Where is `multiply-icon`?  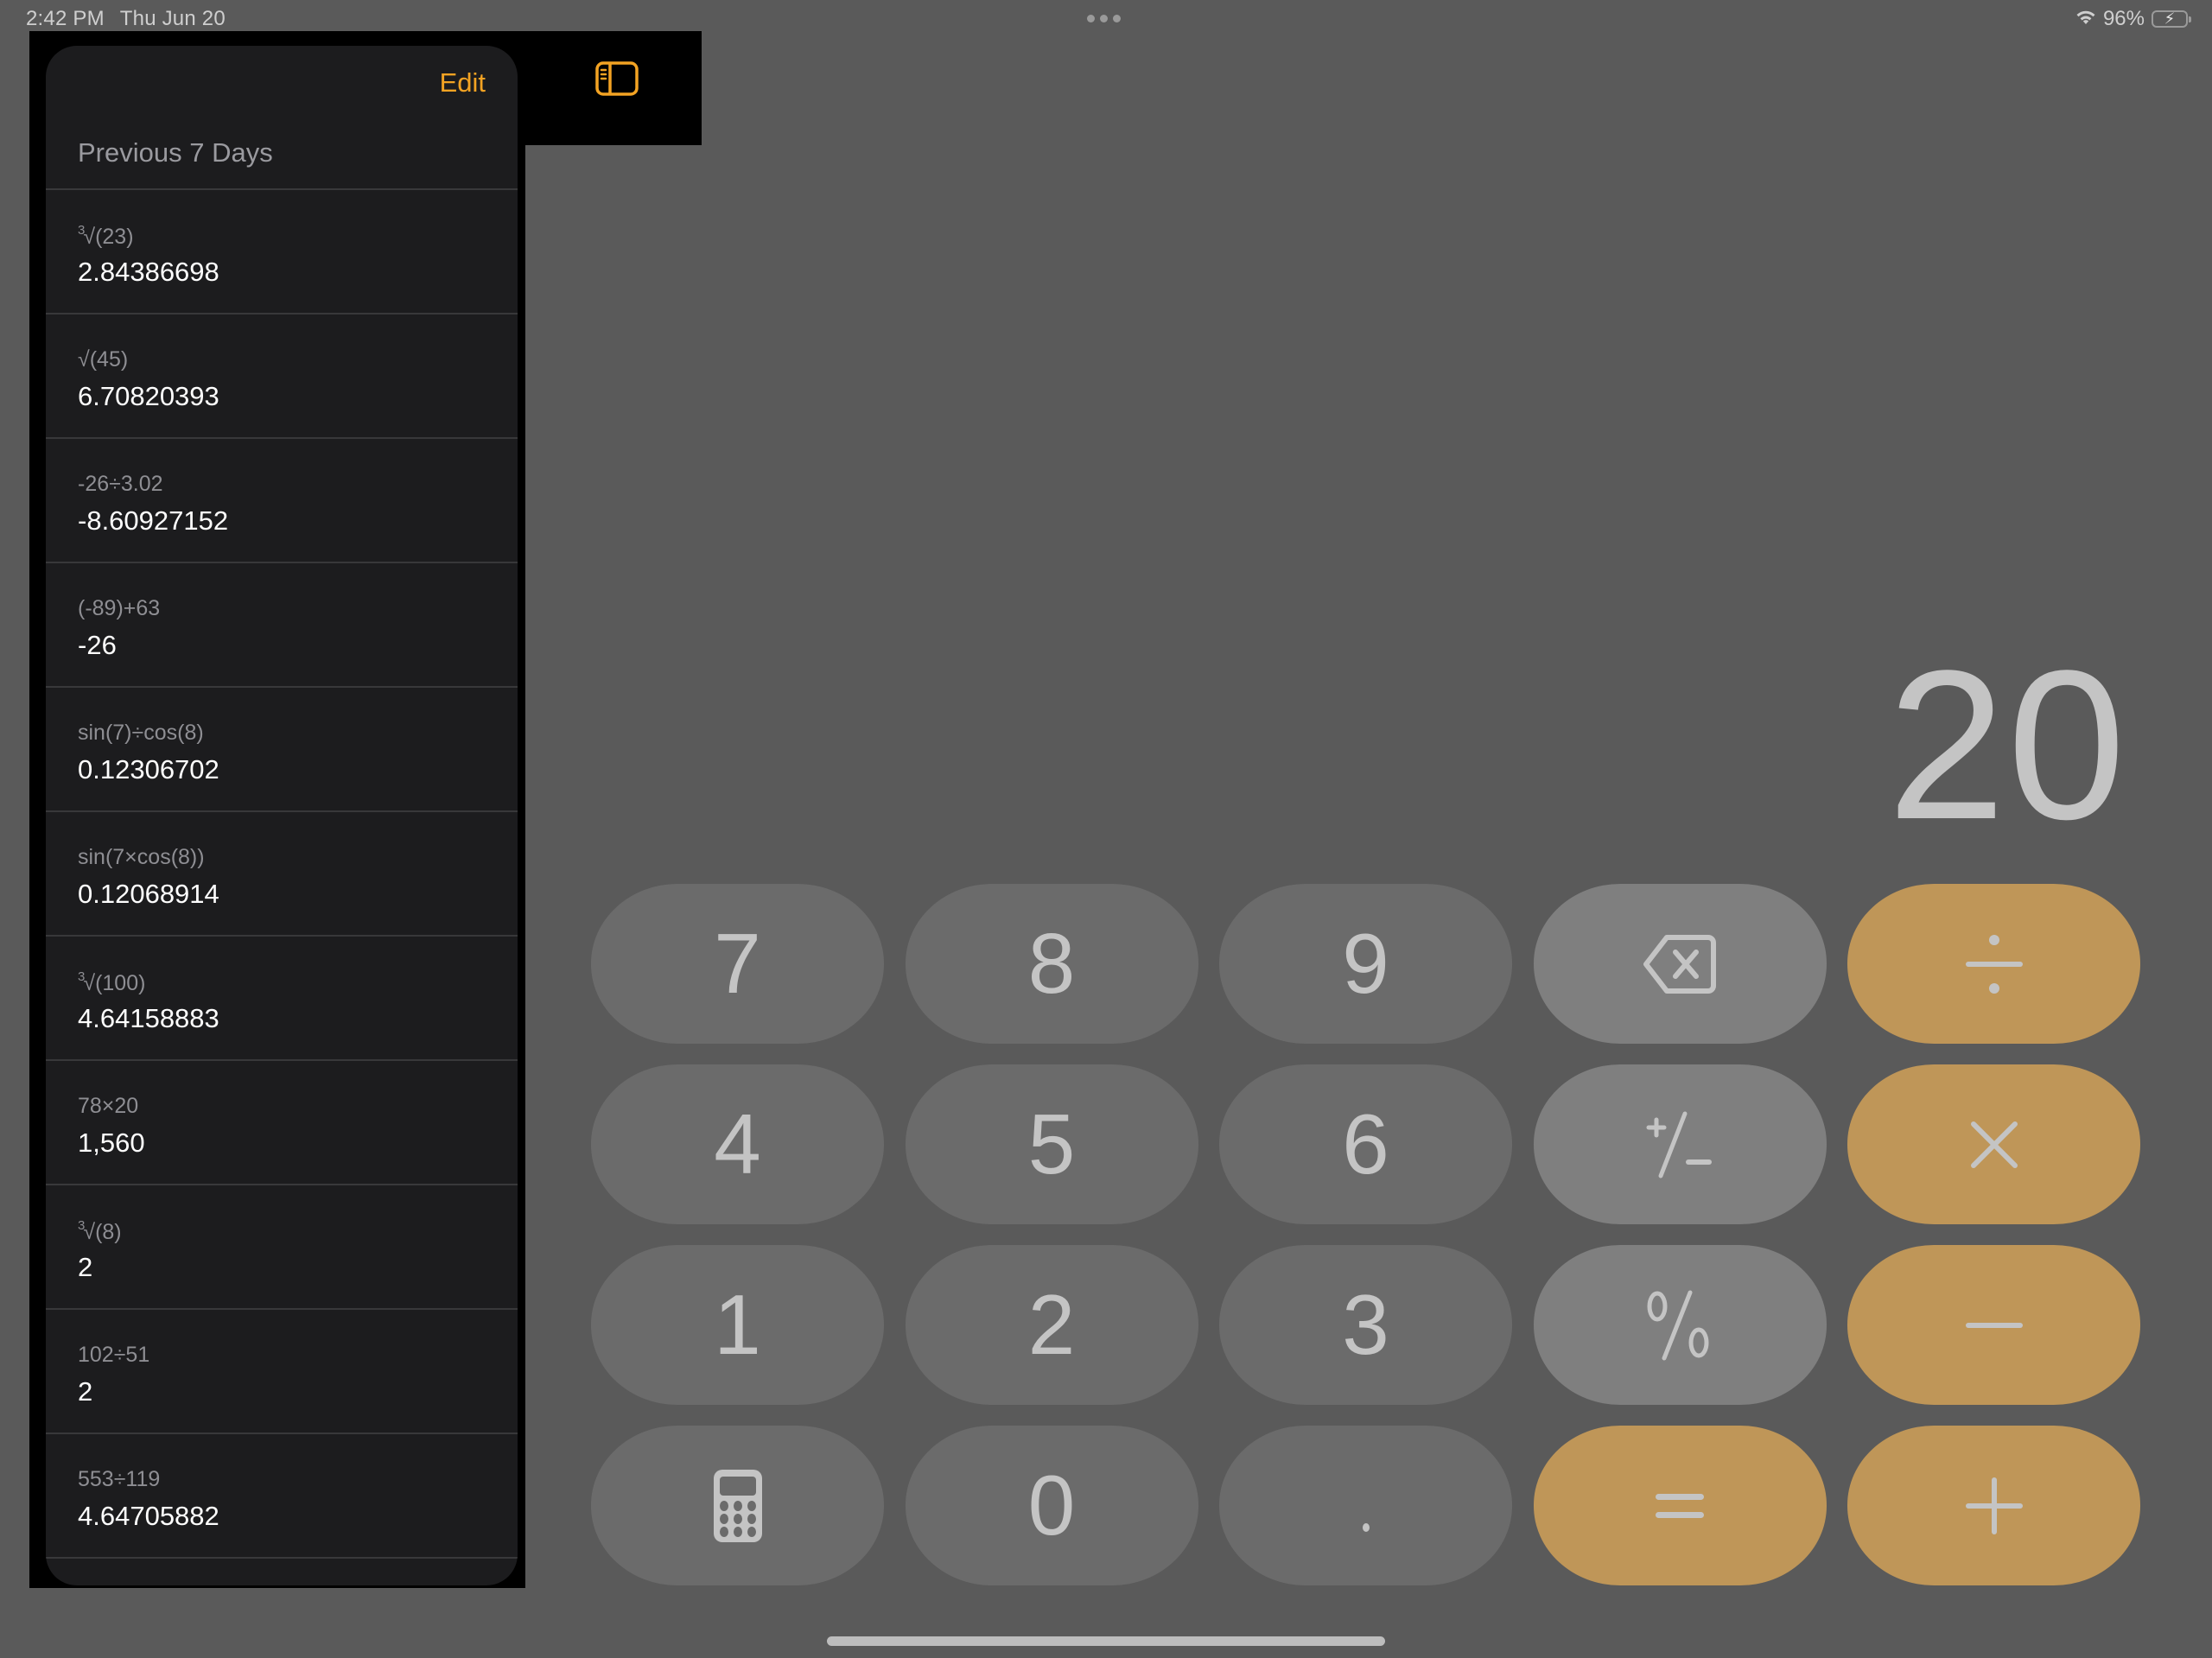
multiply-icon is located at coordinates (1994, 1145).